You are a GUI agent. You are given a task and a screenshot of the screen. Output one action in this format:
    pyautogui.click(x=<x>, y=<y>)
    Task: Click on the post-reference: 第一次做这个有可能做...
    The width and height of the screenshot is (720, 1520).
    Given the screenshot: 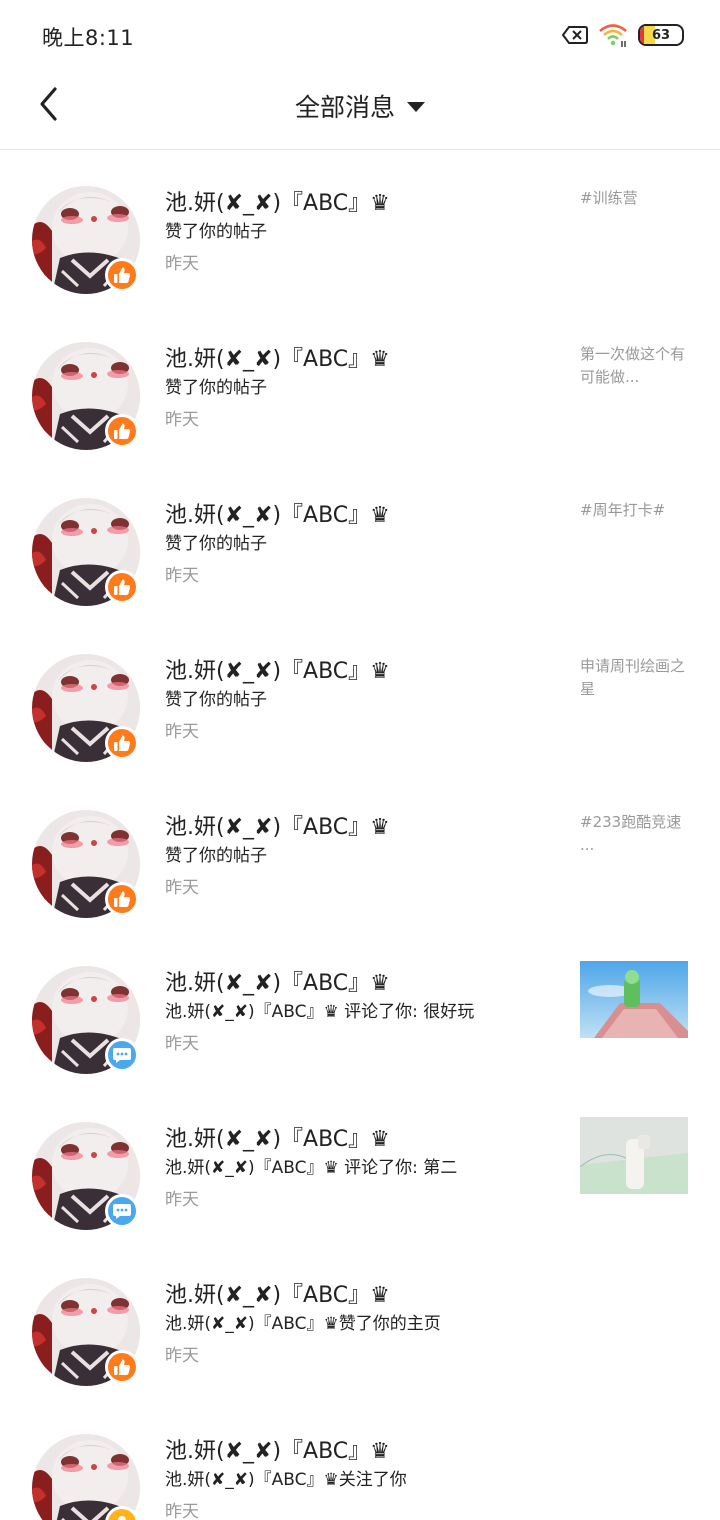 What is the action you would take?
    pyautogui.click(x=634, y=366)
    